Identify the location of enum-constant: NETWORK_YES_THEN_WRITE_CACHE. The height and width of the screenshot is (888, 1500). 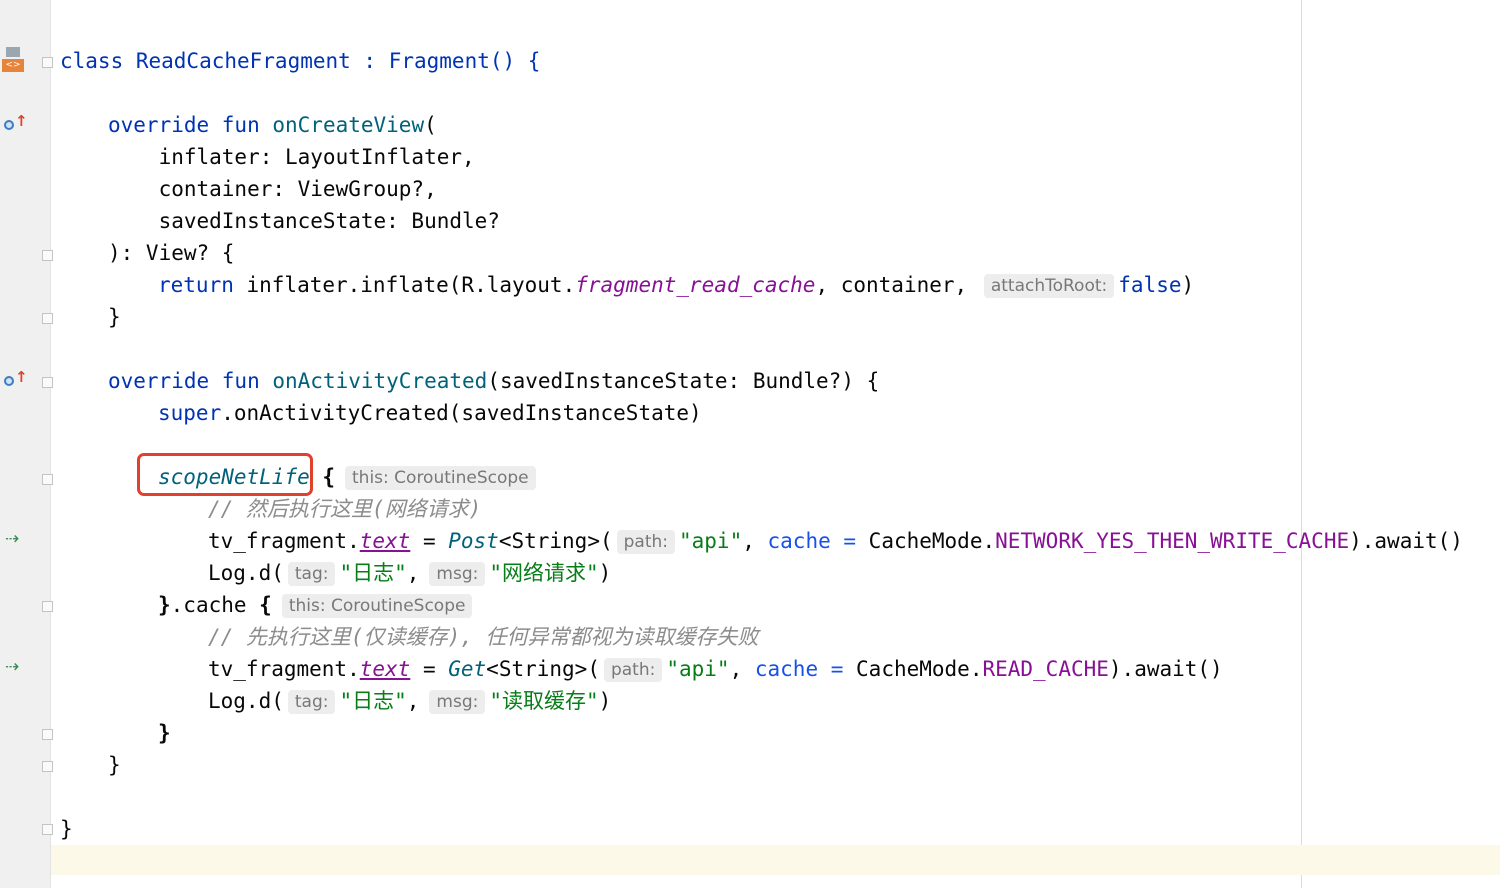
(1172, 541).